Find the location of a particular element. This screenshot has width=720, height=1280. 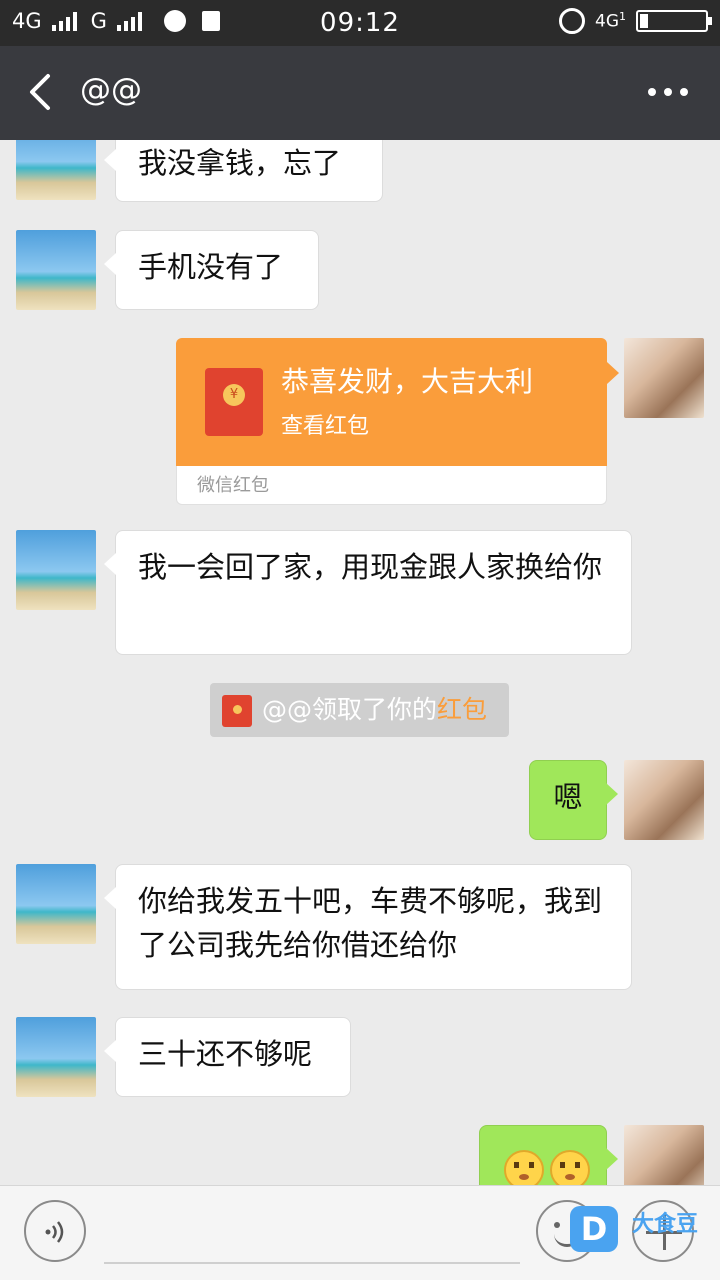

right-network-text: 4G is located at coordinates (607, 21).